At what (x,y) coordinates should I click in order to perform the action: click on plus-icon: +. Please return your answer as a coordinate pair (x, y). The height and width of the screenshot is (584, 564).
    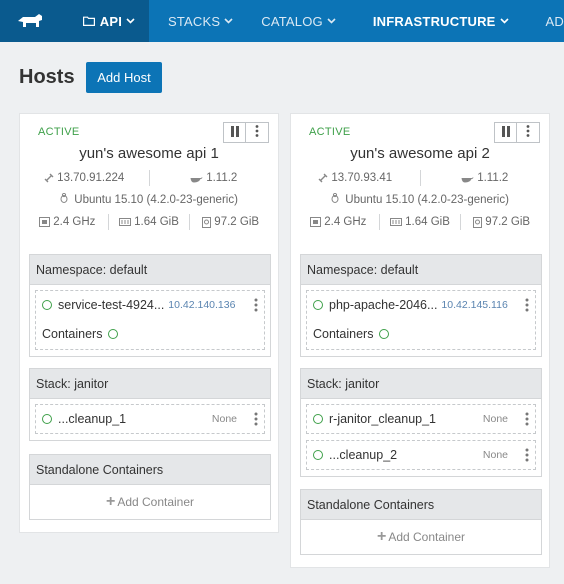
    Looking at the image, I should click on (110, 501).